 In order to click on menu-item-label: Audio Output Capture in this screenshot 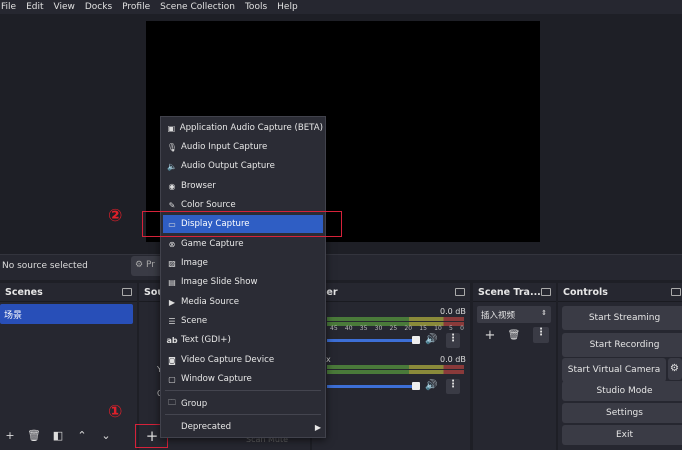, I will do `click(228, 166)`.